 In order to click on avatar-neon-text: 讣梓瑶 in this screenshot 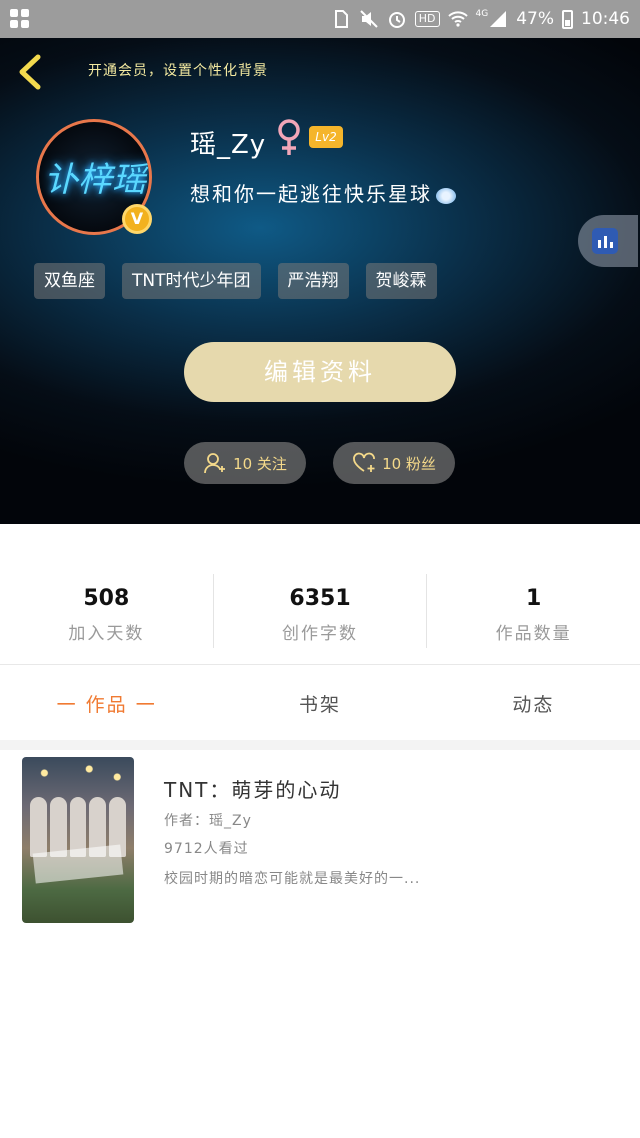, I will do `click(95, 180)`.